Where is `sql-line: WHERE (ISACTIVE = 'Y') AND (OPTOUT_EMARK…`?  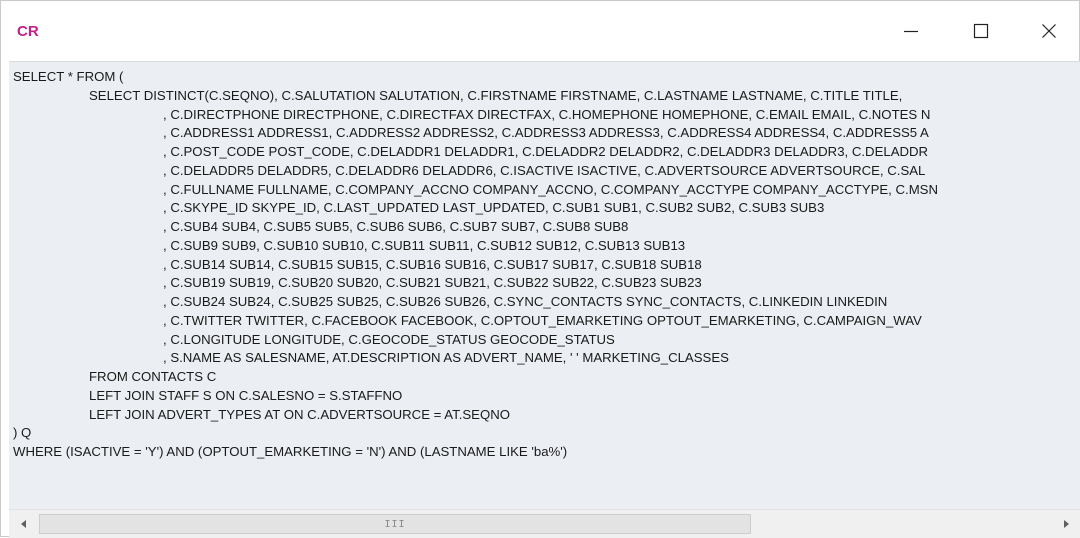
sql-line: WHERE (ISACTIVE = 'Y') AND (OPTOUT_EMARK… is located at coordinates (290, 451).